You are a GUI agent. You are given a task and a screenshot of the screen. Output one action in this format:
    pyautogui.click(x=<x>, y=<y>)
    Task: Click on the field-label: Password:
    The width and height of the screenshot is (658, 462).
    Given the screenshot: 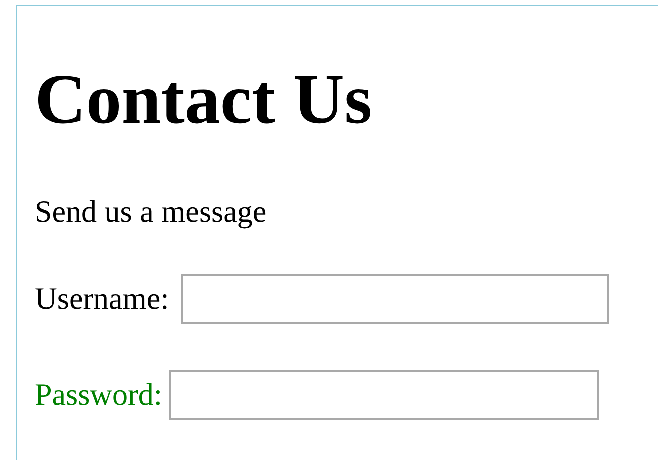 What is the action you would take?
    pyautogui.click(x=98, y=395)
    